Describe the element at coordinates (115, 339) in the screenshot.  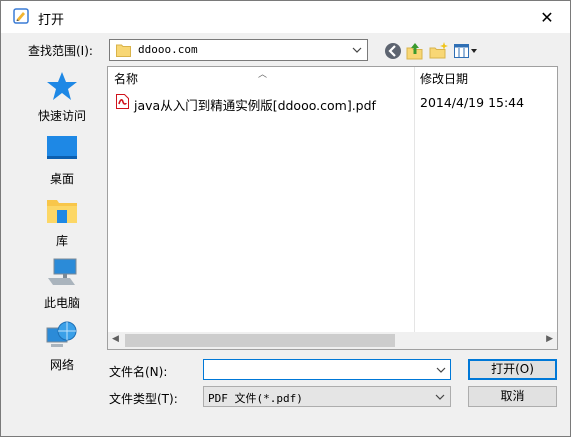
I see `scroll-left-icon: ◀` at that location.